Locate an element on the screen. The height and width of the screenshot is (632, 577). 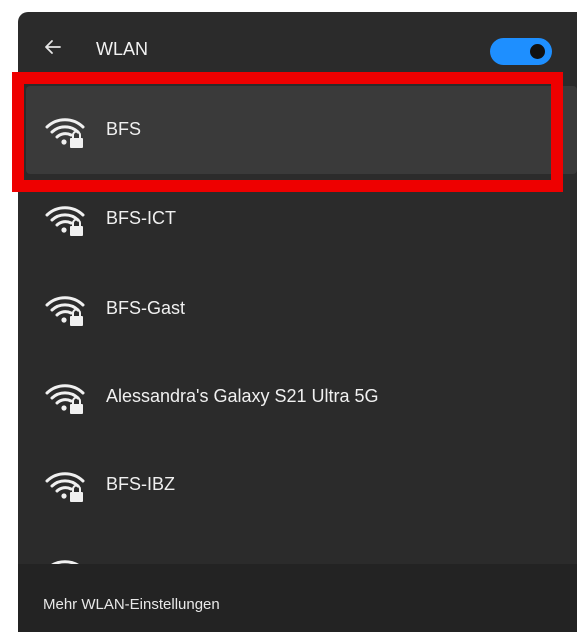
network-item-bfs-ict: BFS-ICT is located at coordinates (297, 218).